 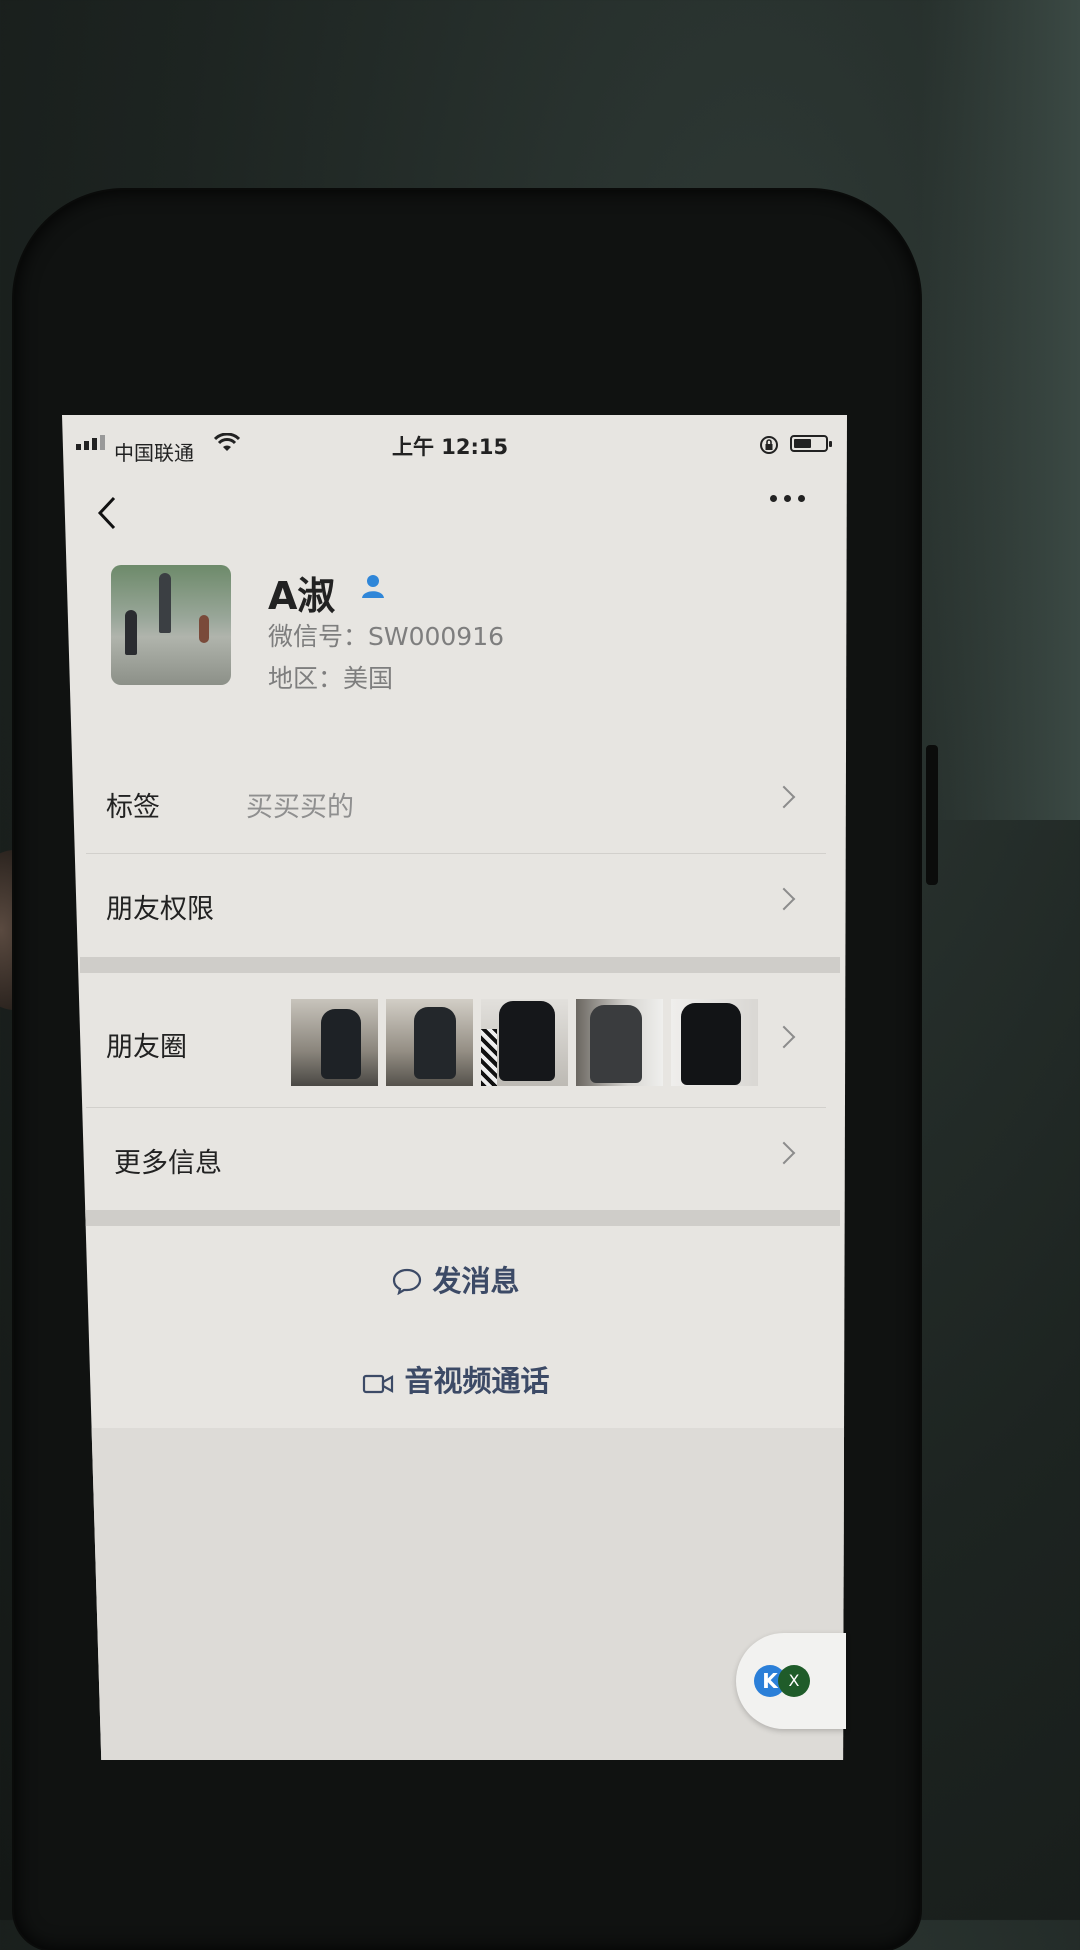 What do you see at coordinates (154, 453) in the screenshot?
I see `carrier-name: 中国联通` at bounding box center [154, 453].